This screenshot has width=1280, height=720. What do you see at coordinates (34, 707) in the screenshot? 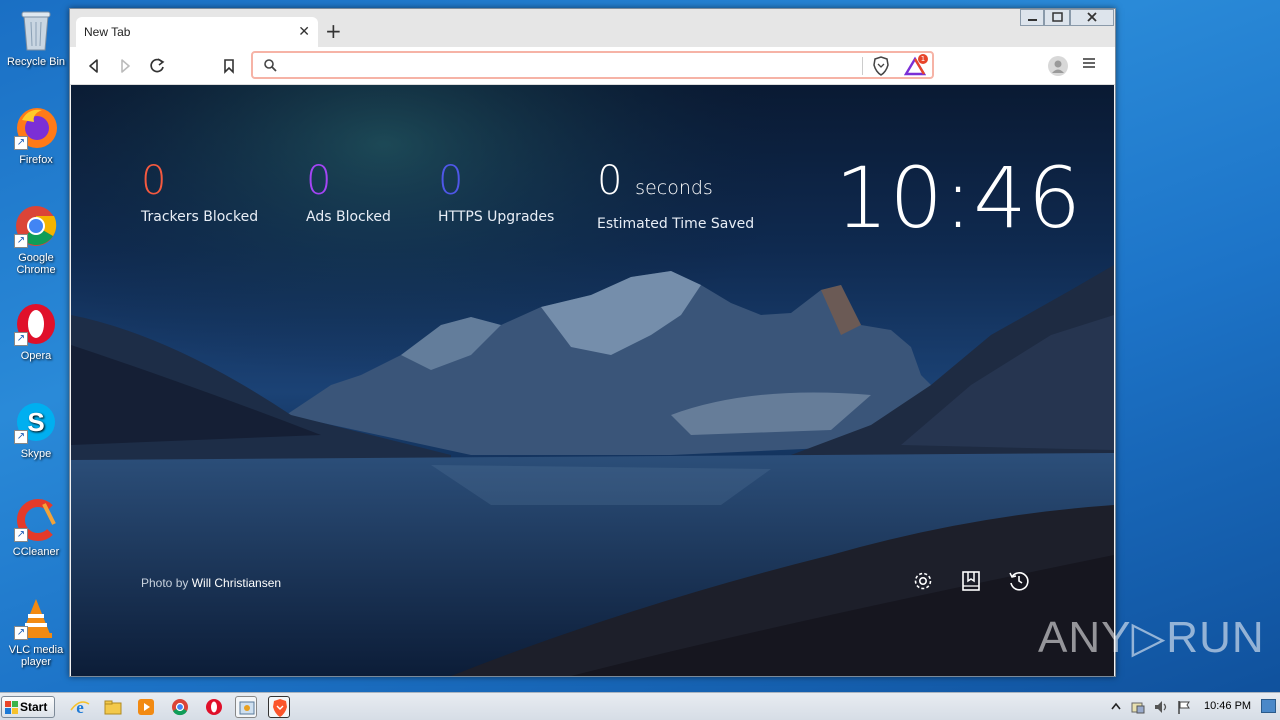
I see `start-label: Start` at bounding box center [34, 707].